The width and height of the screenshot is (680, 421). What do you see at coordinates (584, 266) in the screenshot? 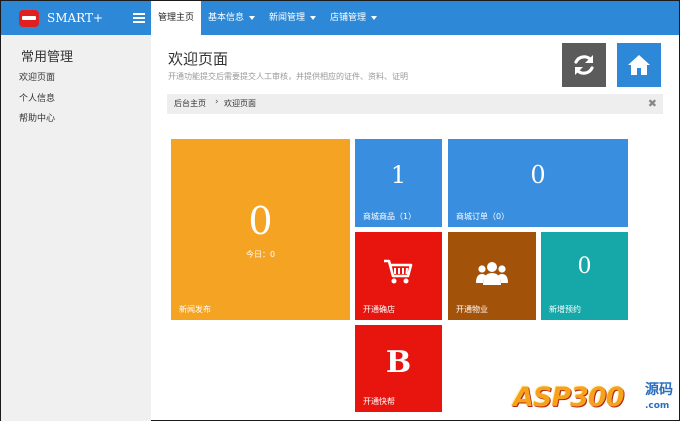
I see `tile-booking-value: 0` at bounding box center [584, 266].